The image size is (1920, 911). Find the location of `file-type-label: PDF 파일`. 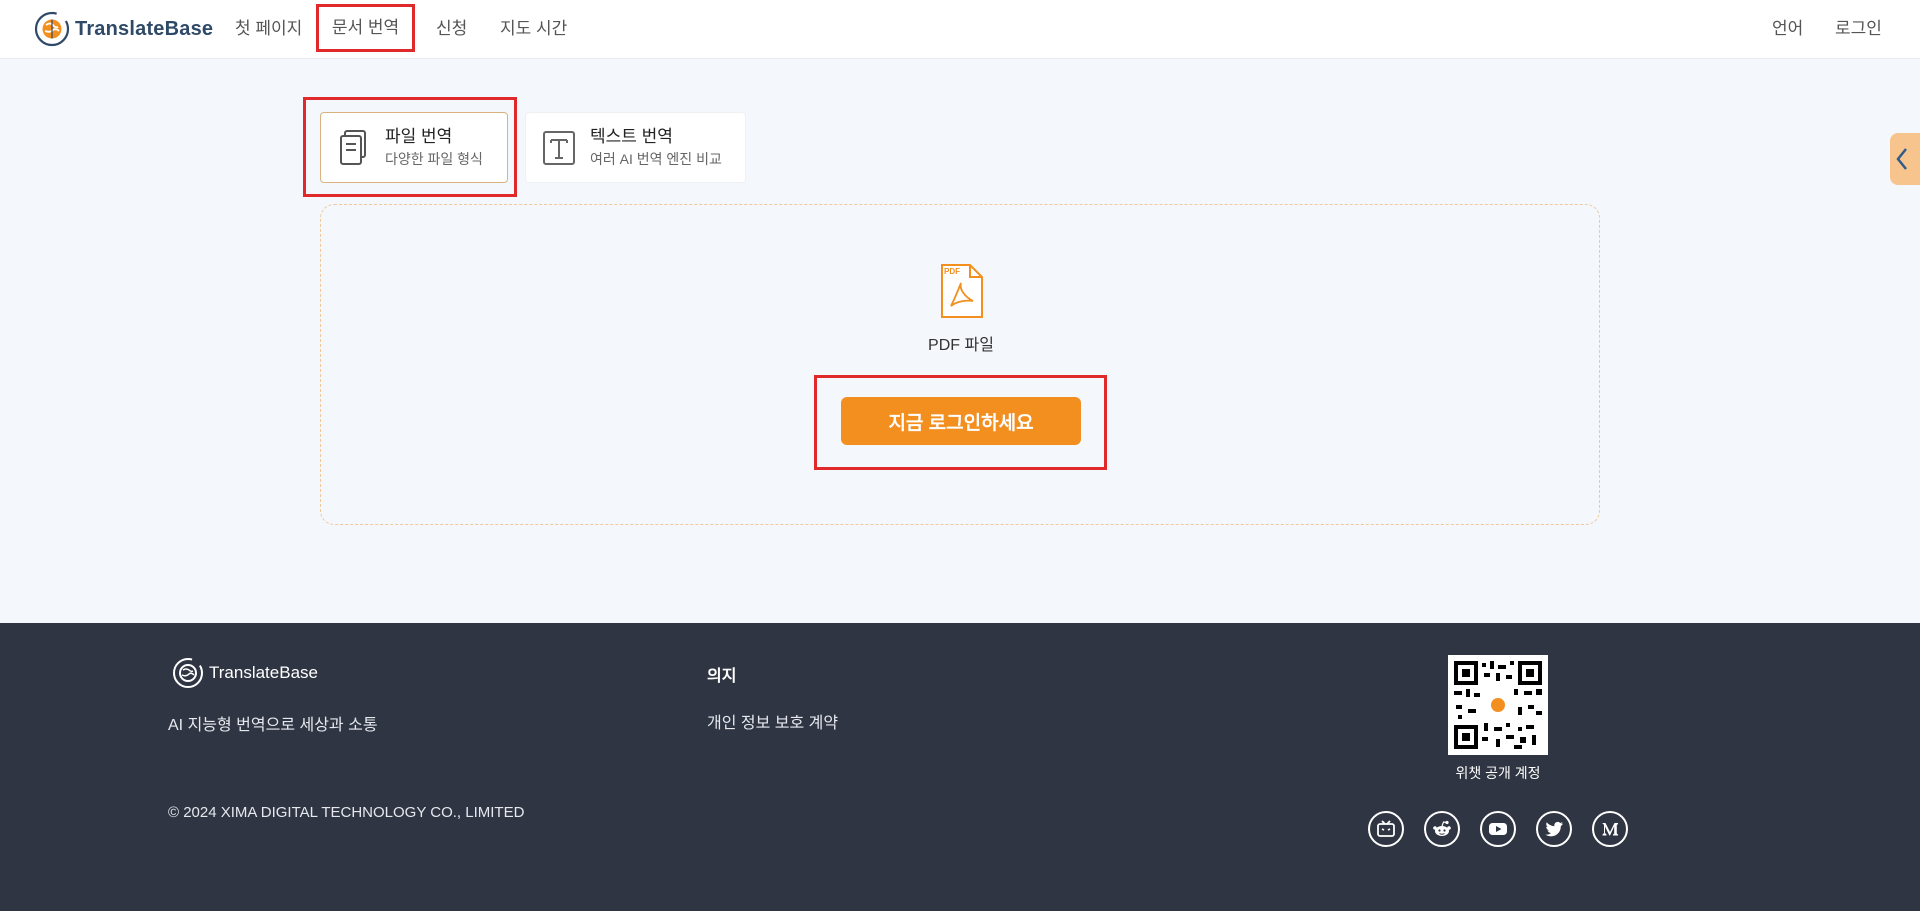

file-type-label: PDF 파일 is located at coordinates (961, 345).